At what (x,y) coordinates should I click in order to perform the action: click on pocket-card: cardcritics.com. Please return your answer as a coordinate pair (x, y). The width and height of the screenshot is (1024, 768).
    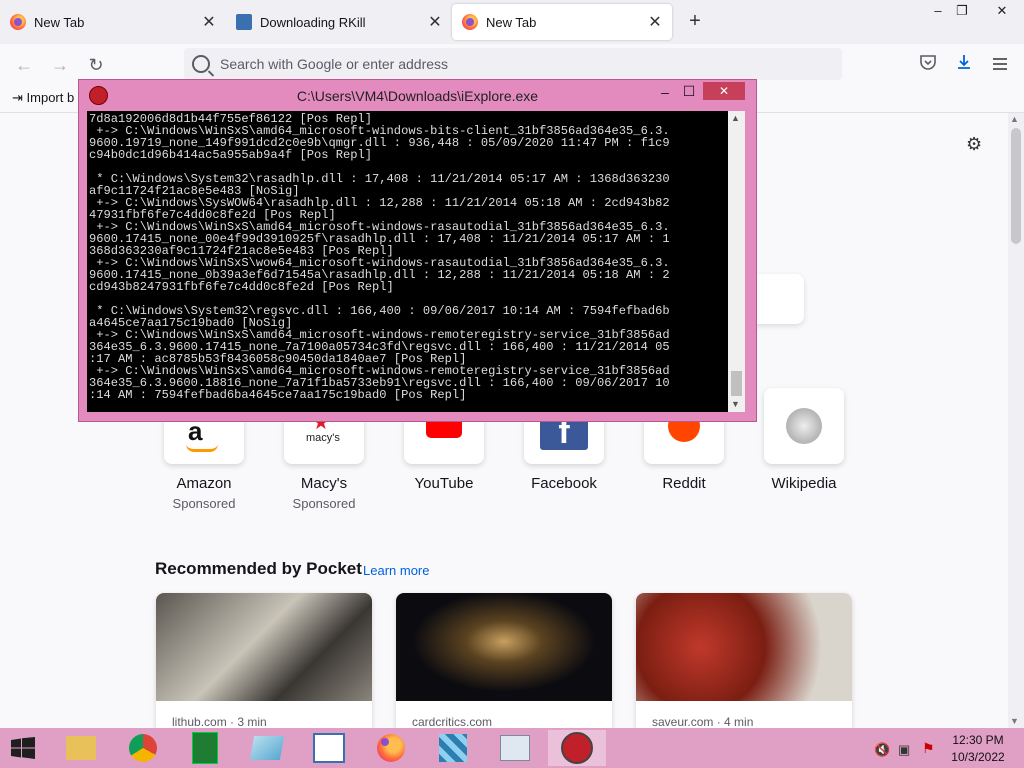
    Looking at the image, I should click on (504, 663).